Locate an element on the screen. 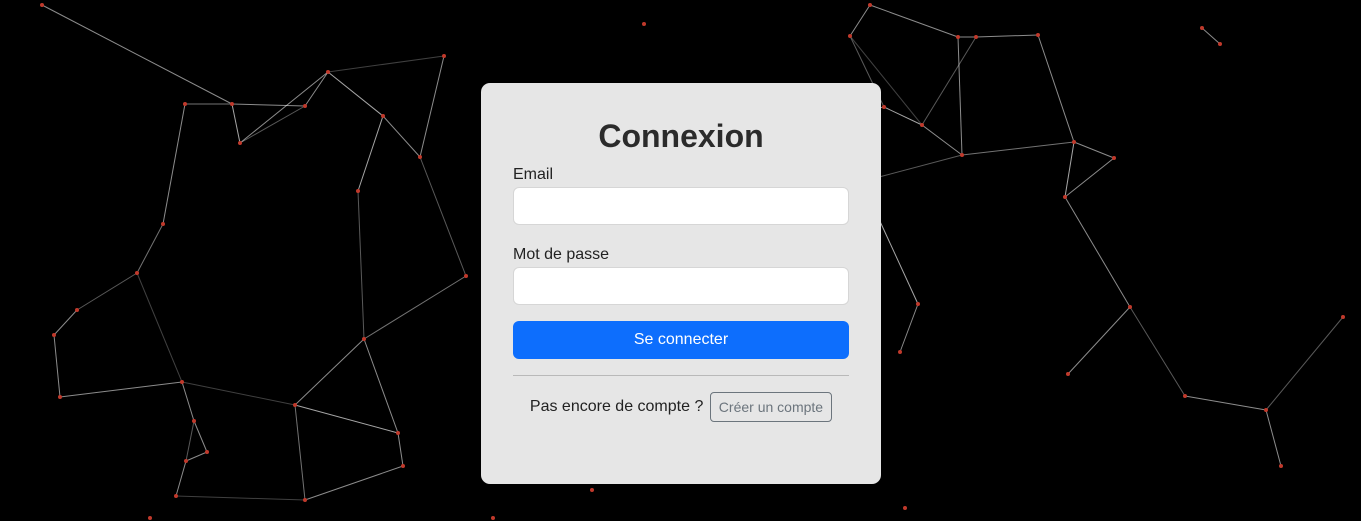 The image size is (1361, 521). password-field is located at coordinates (681, 286).